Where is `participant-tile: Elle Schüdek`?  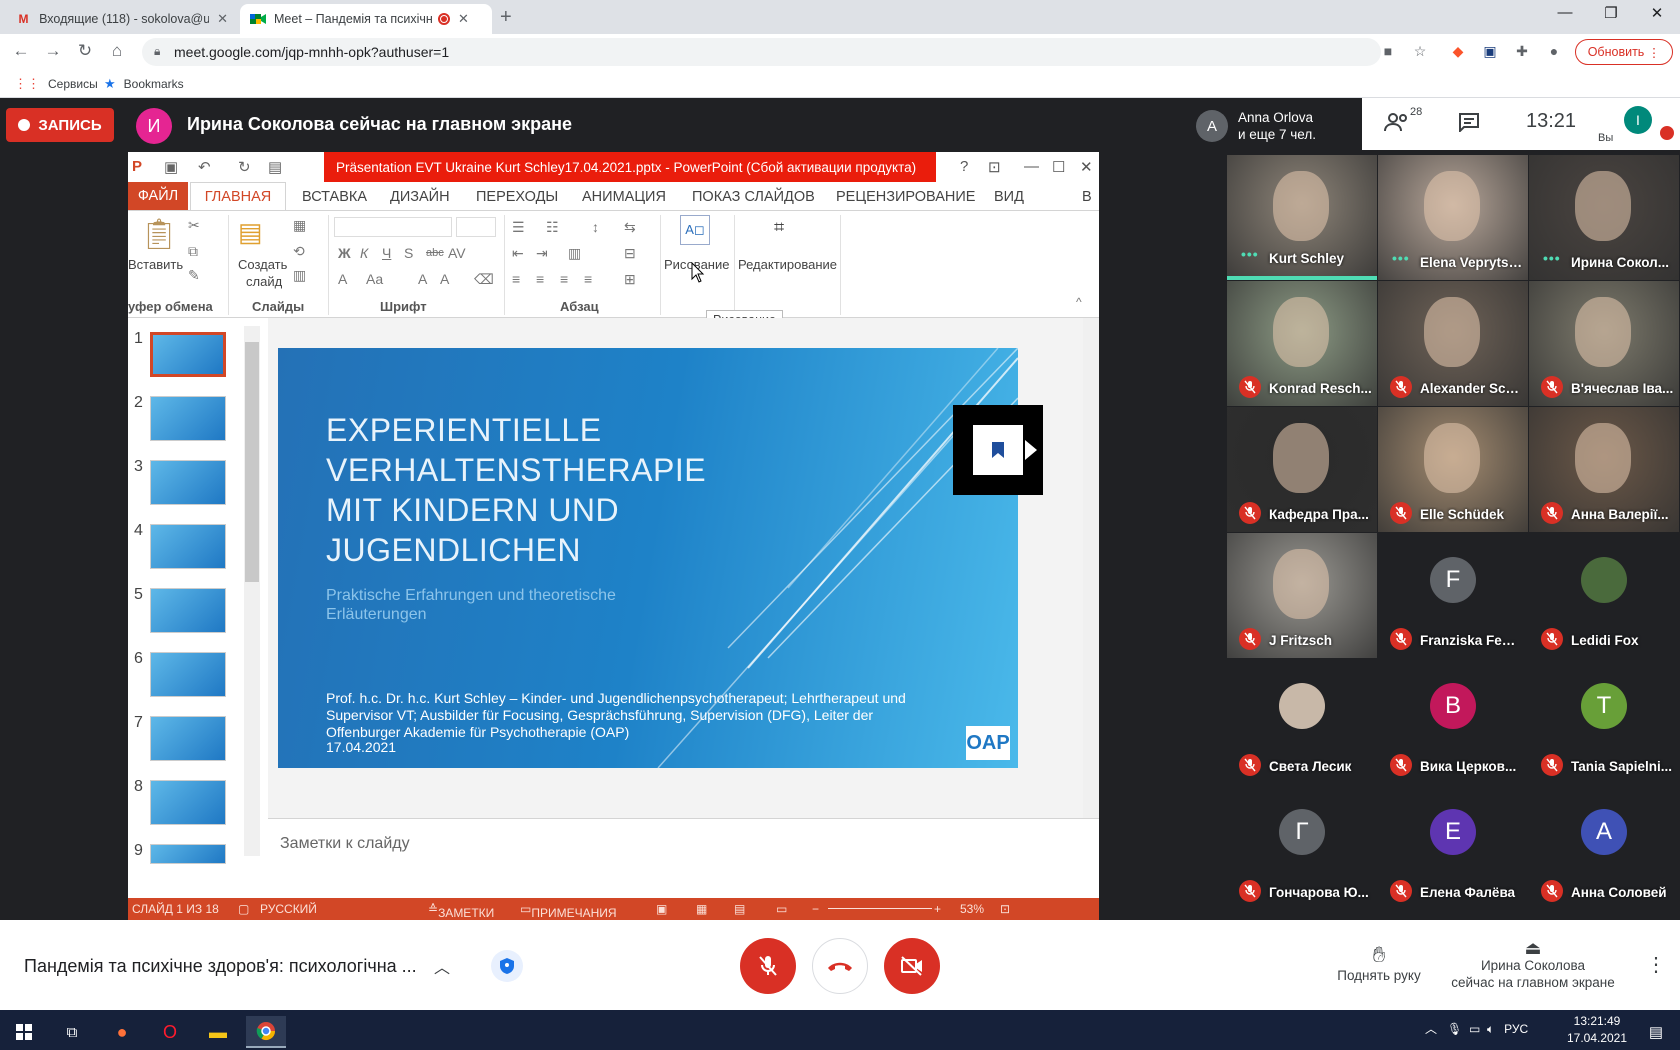
participant-tile: Elle Schüdek is located at coordinates (1453, 469).